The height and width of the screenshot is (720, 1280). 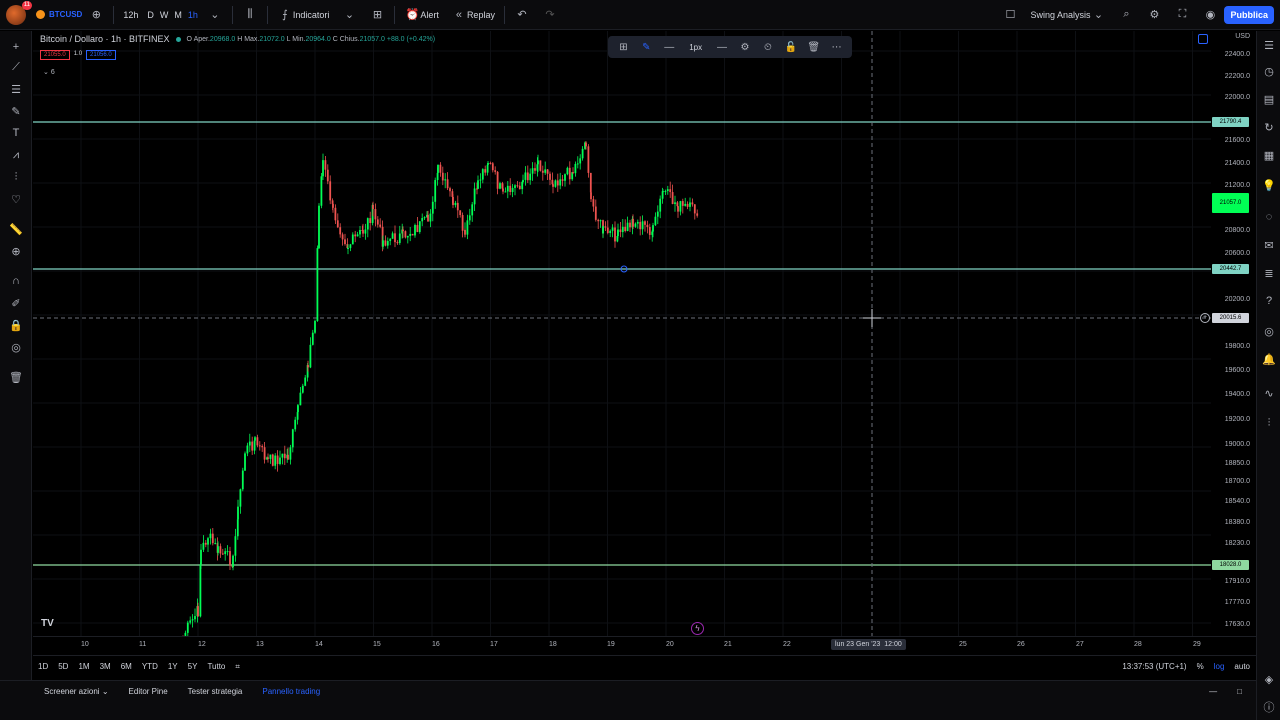 What do you see at coordinates (1269, 71) in the screenshot?
I see `alerts-clock-icon: ◷` at bounding box center [1269, 71].